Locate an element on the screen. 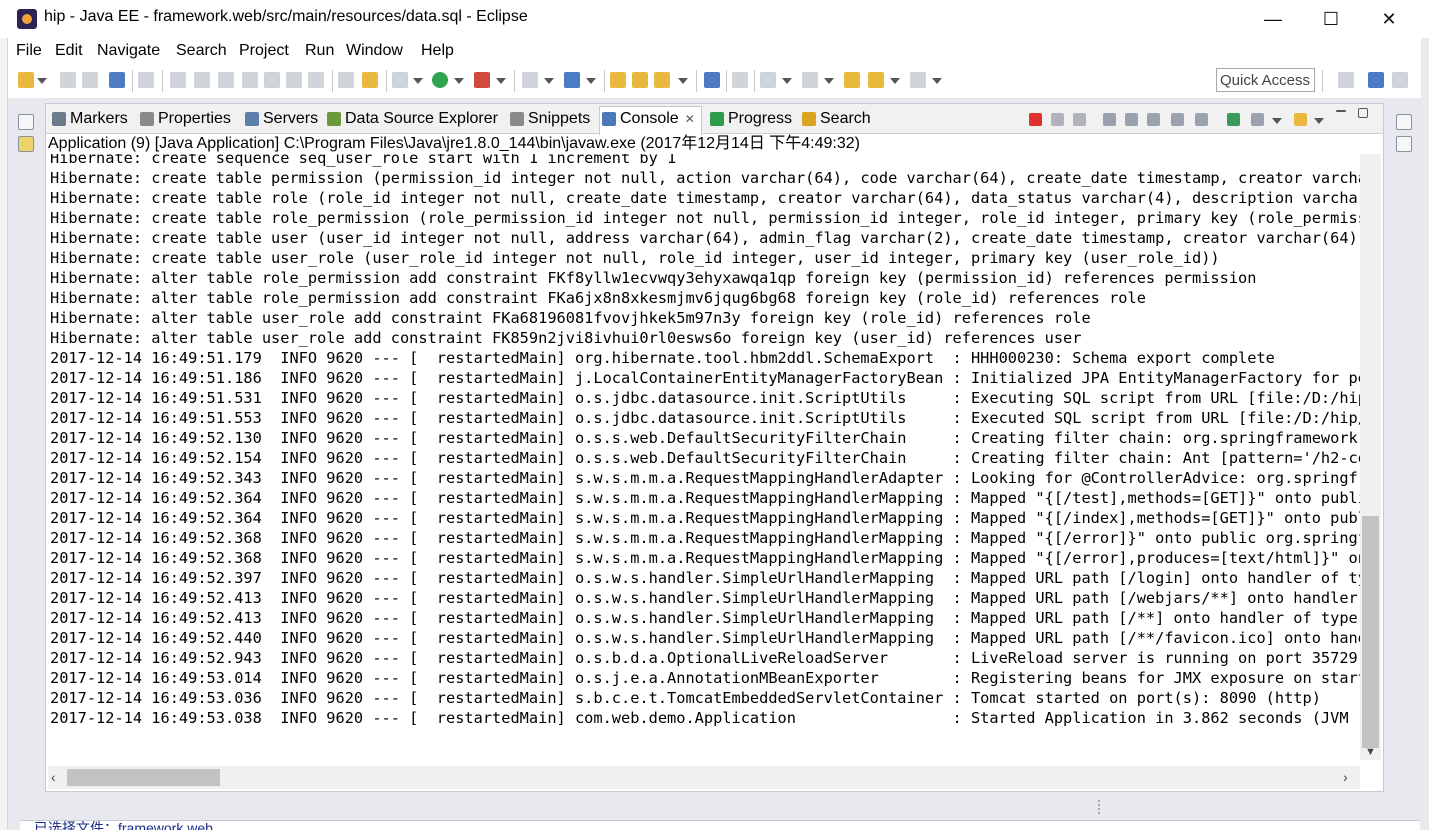  open-perspective-icon is located at coordinates (1346, 80).